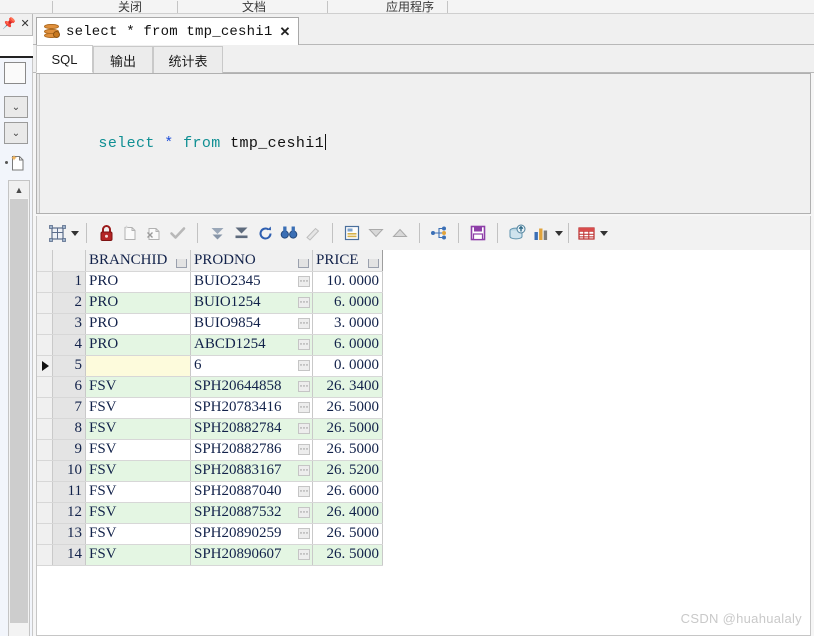  What do you see at coordinates (69, 450) in the screenshot?
I see `row-number-cell: 9` at bounding box center [69, 450].